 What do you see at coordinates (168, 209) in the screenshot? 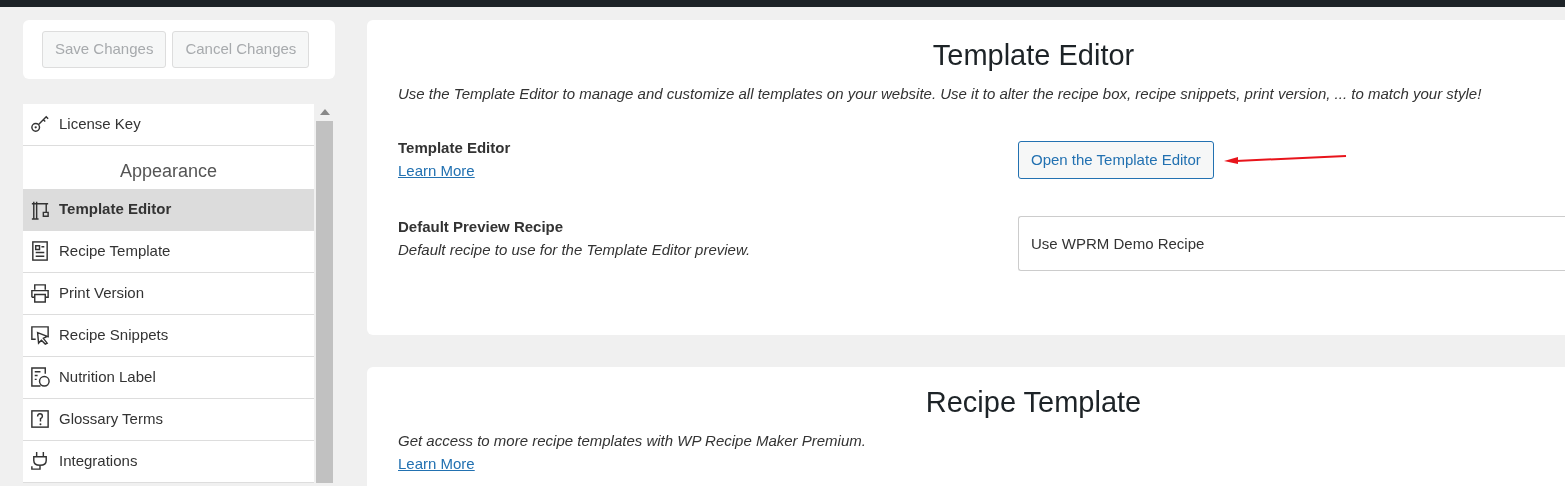
I see `sidebar-item: Template Editor` at bounding box center [168, 209].